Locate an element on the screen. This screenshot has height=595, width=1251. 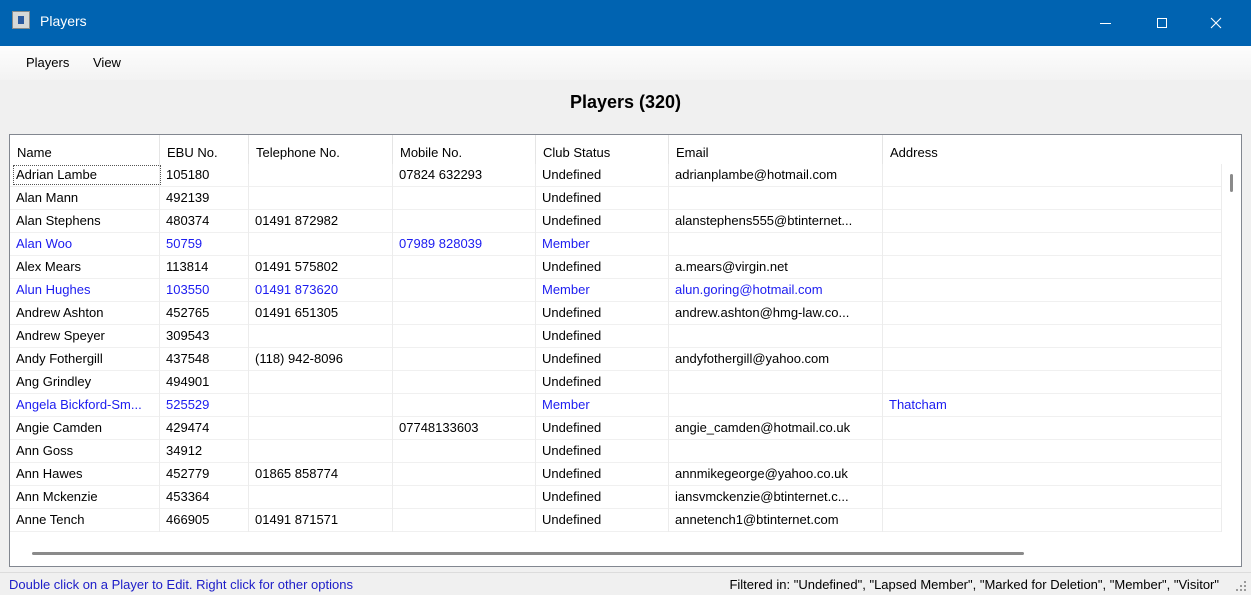
cell-email: a.mears@virgin.net is located at coordinates (776, 267).